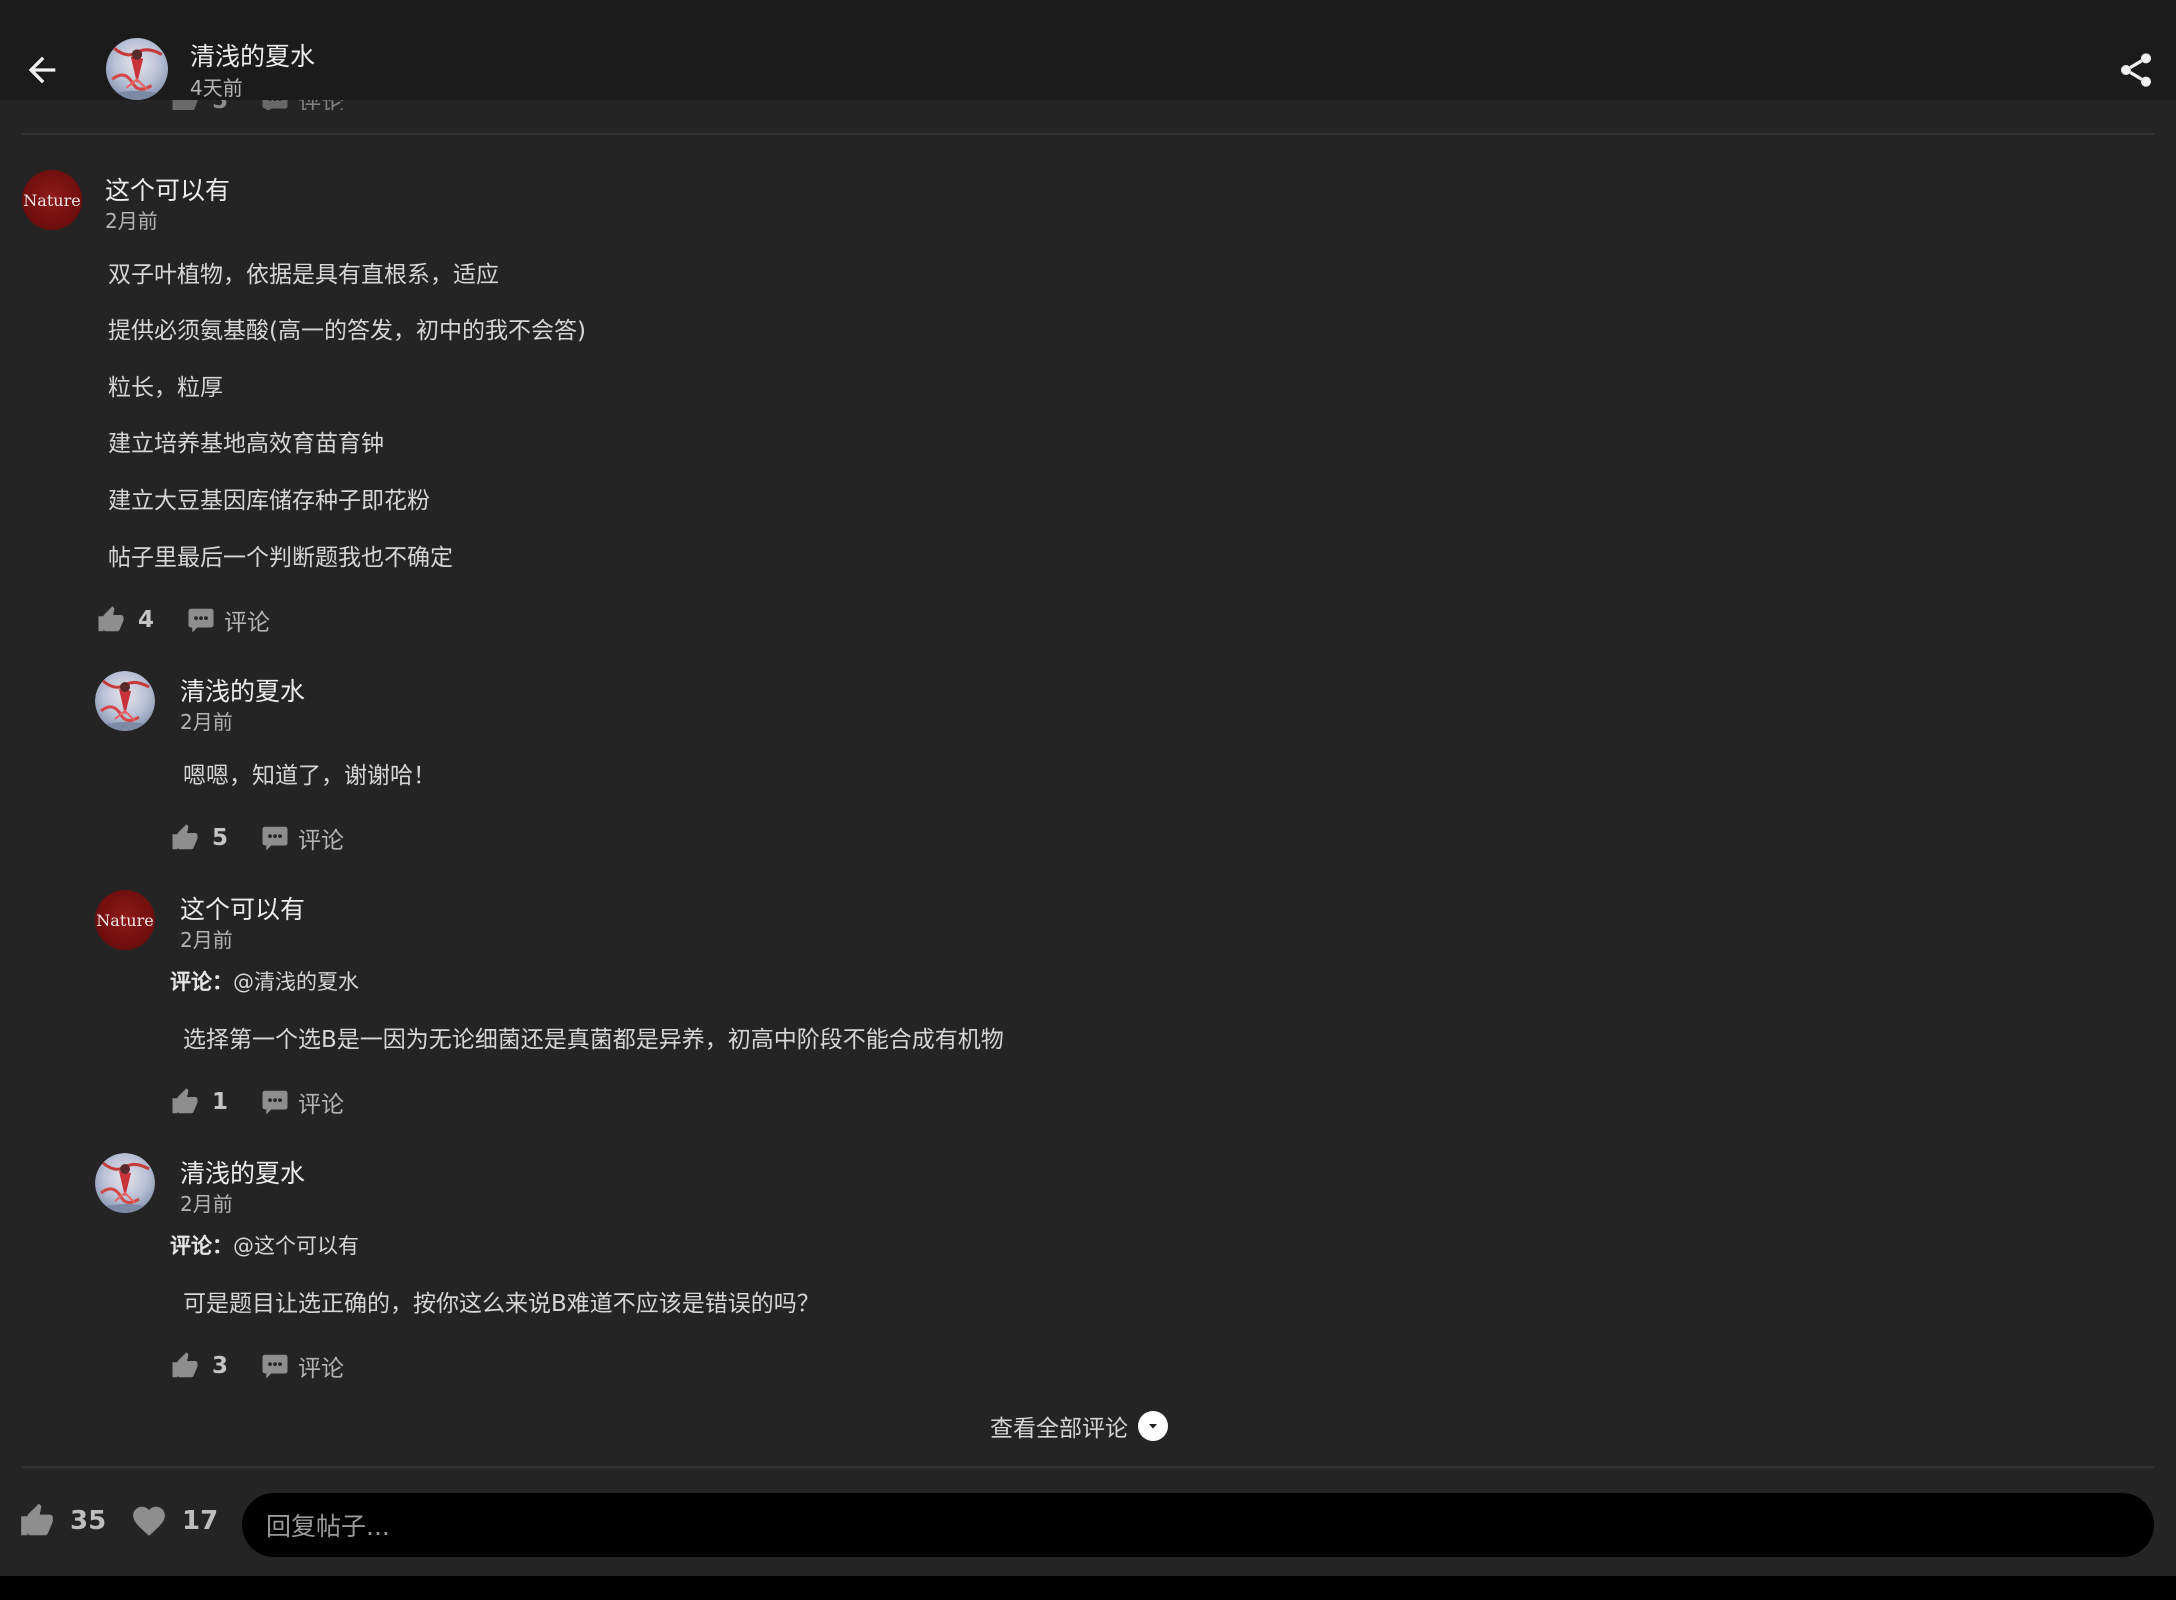 The height and width of the screenshot is (1600, 2176). I want to click on like-count: 3, so click(220, 1366).